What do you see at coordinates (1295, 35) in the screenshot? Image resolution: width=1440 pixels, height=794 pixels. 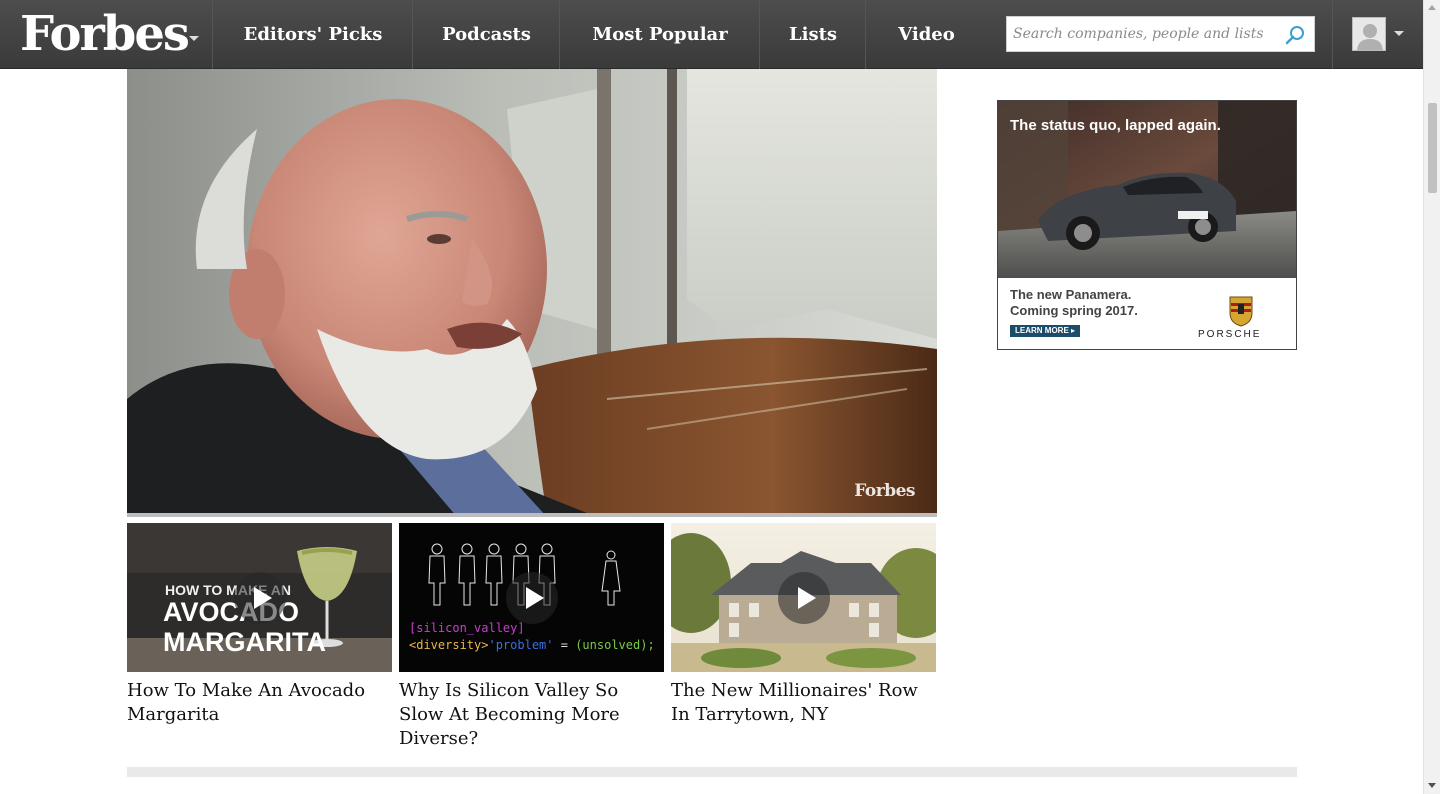 I see `search-icon` at bounding box center [1295, 35].